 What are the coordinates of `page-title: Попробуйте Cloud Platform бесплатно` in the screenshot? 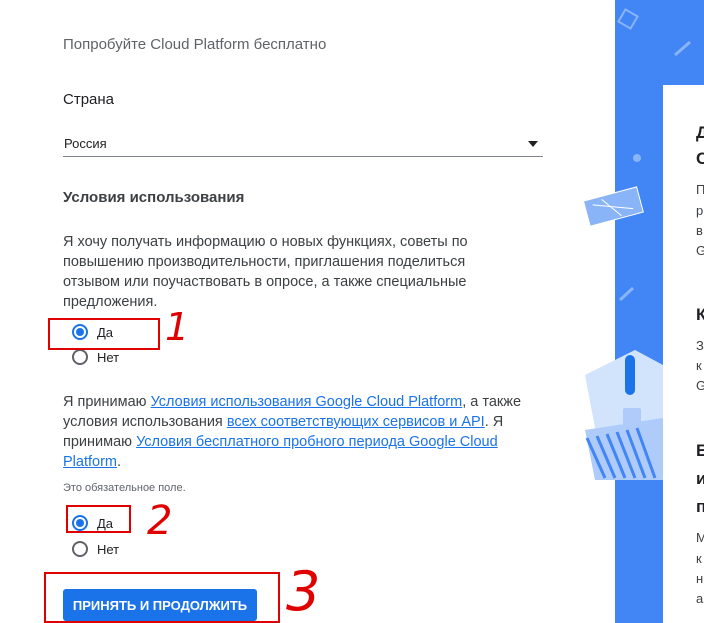 It's located at (195, 44).